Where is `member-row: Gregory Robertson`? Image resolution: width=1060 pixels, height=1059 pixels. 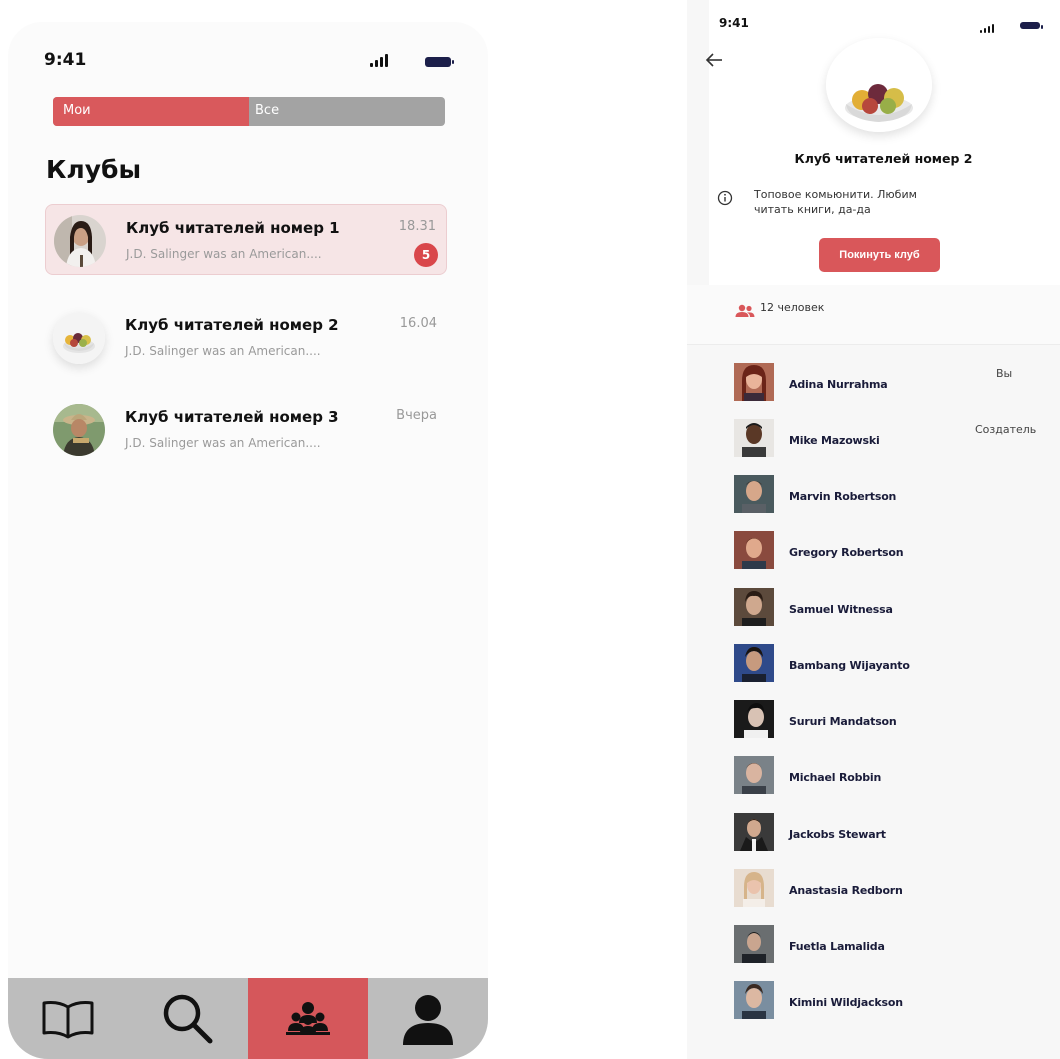 member-row: Gregory Robertson is located at coordinates (873, 551).